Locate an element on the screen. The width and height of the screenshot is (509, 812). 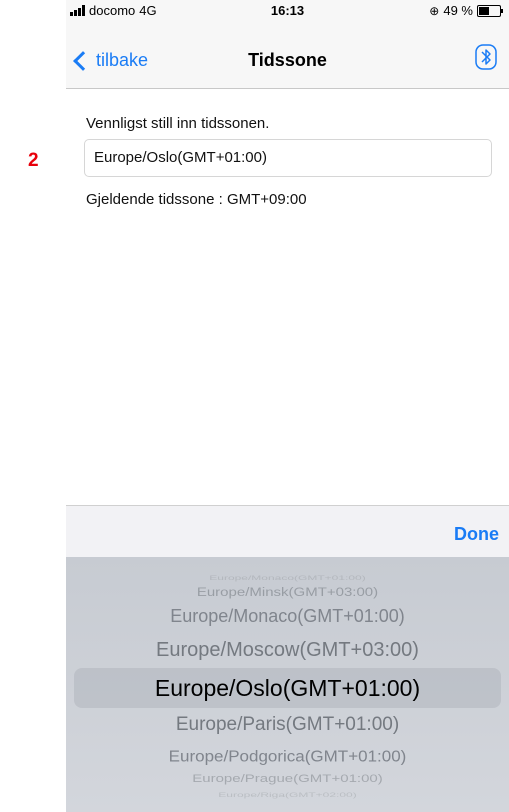
picker-option: Europe/Minsk(GMT+03:00) is located at coordinates (287, 593).